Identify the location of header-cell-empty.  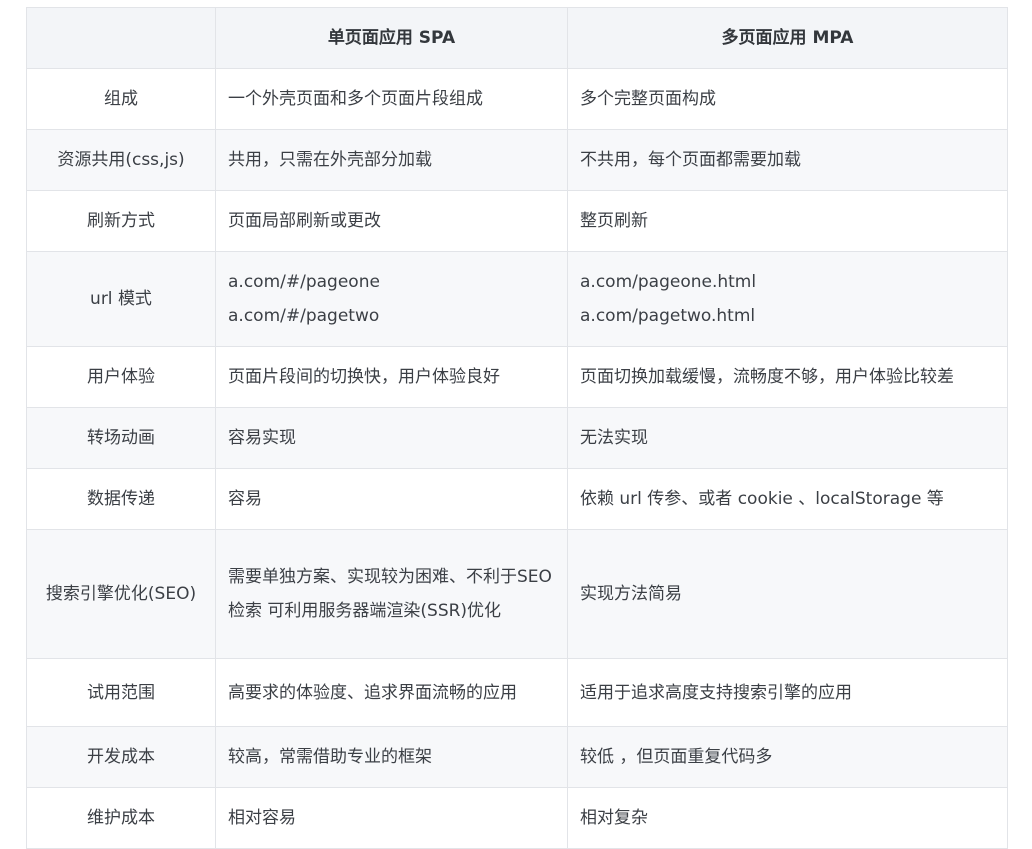
(121, 38).